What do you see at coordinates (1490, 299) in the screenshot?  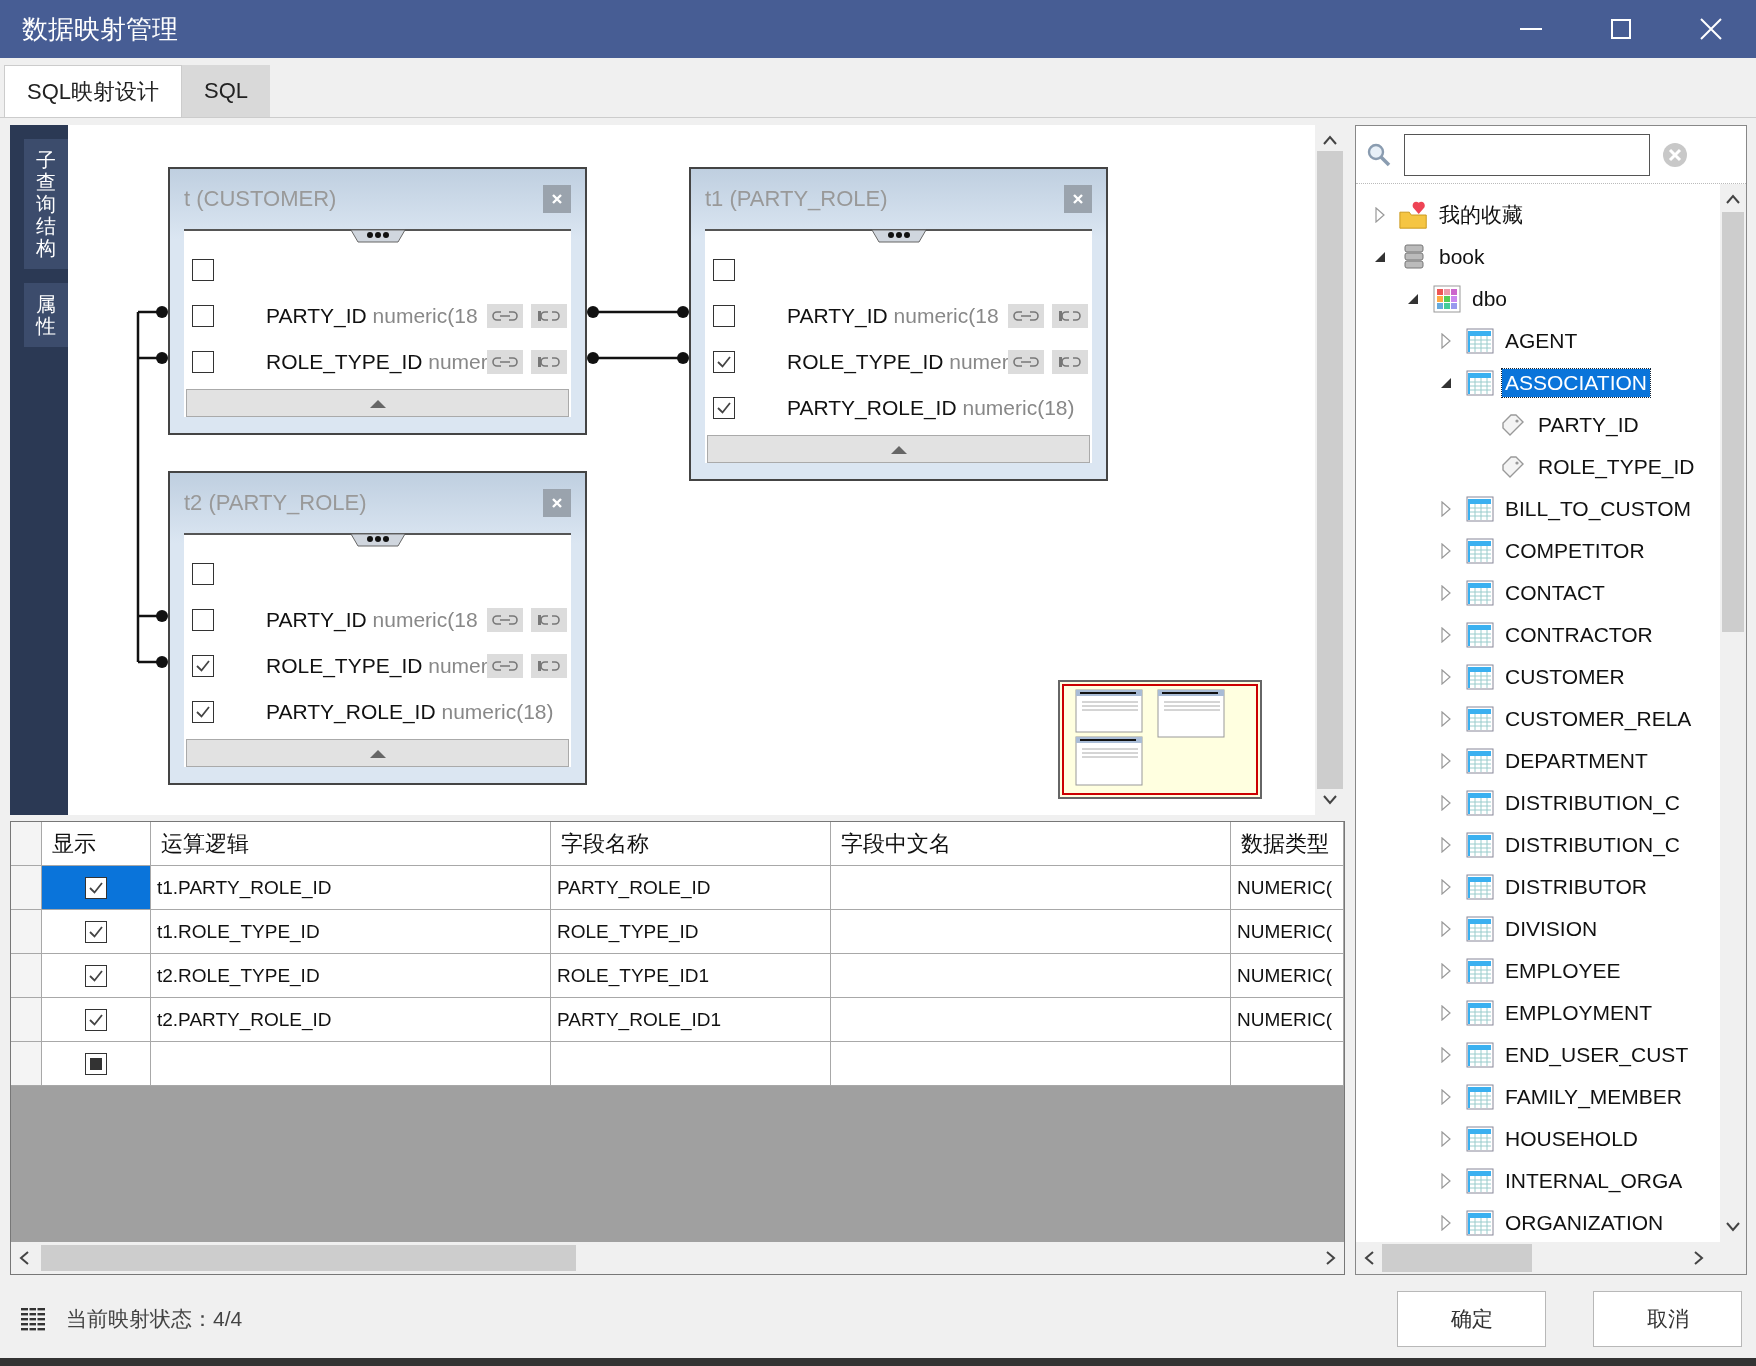 I see `tree-item: dbo` at bounding box center [1490, 299].